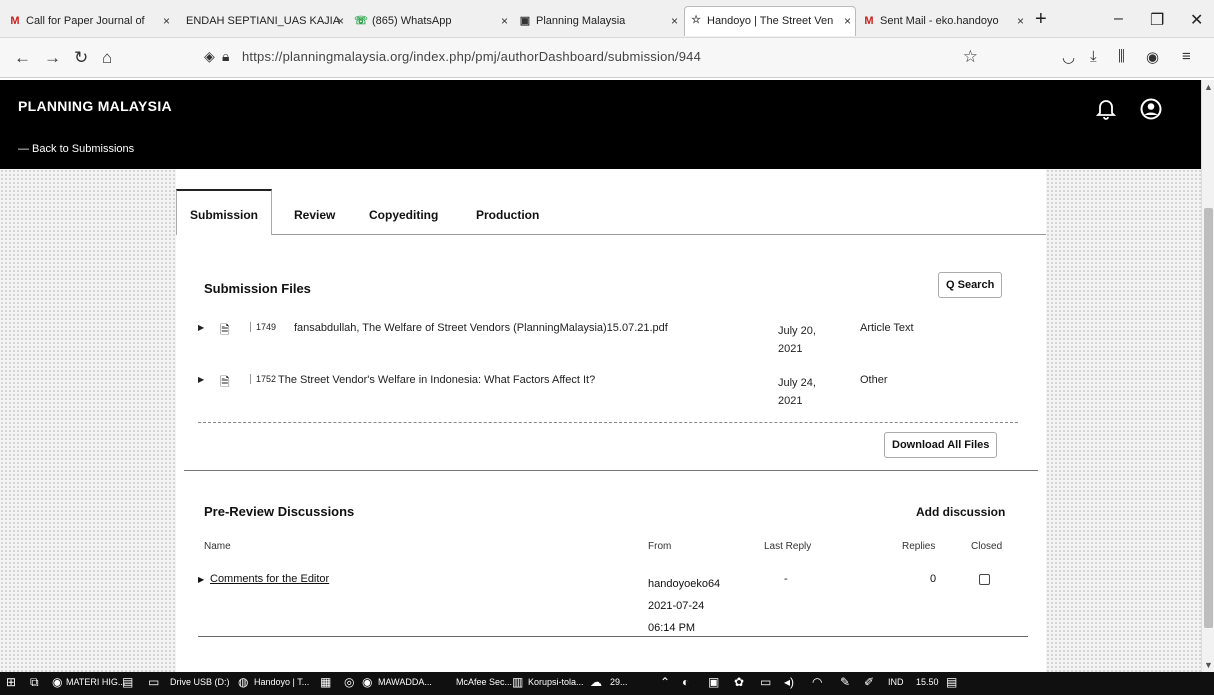 The height and width of the screenshot is (695, 1214). I want to click on account-icon: ◉, so click(1152, 57).